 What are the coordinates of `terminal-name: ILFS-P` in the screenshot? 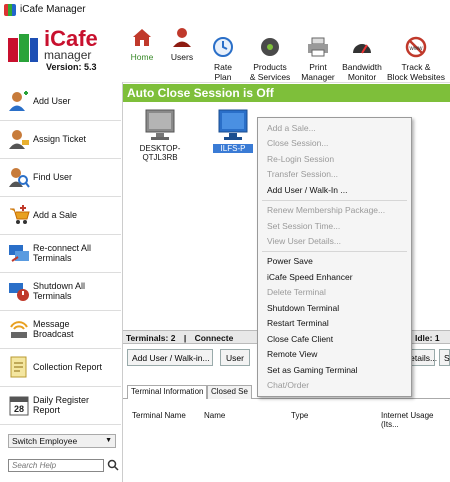 It's located at (233, 148).